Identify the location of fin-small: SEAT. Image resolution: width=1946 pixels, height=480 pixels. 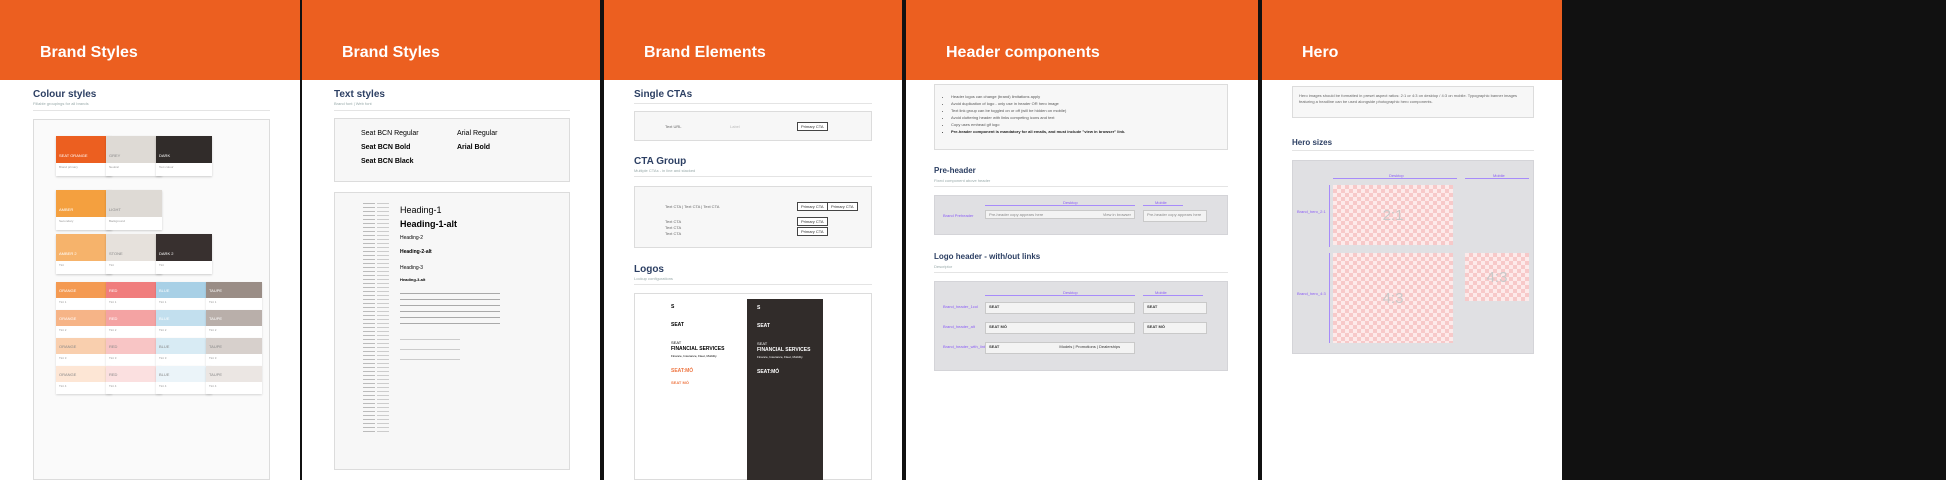
(676, 342).